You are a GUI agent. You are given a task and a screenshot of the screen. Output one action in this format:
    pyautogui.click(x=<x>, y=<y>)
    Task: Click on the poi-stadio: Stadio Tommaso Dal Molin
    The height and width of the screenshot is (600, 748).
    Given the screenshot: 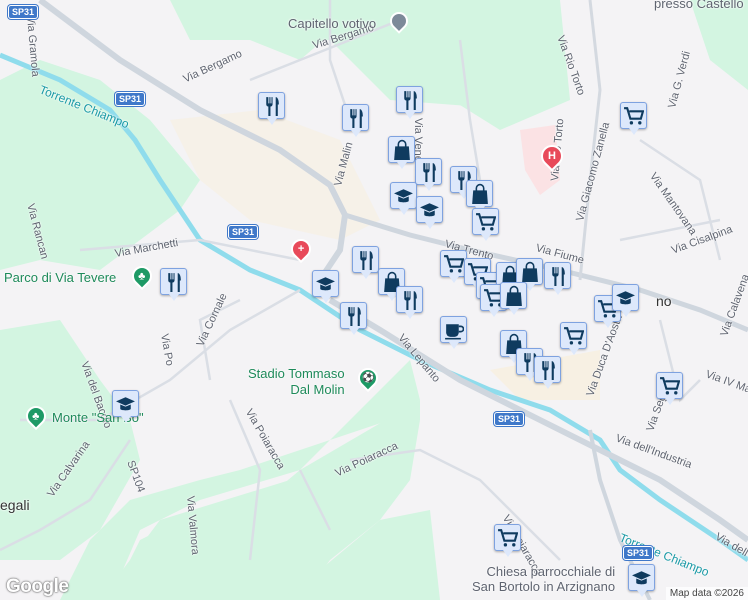 What is the action you would take?
    pyautogui.click(x=296, y=382)
    